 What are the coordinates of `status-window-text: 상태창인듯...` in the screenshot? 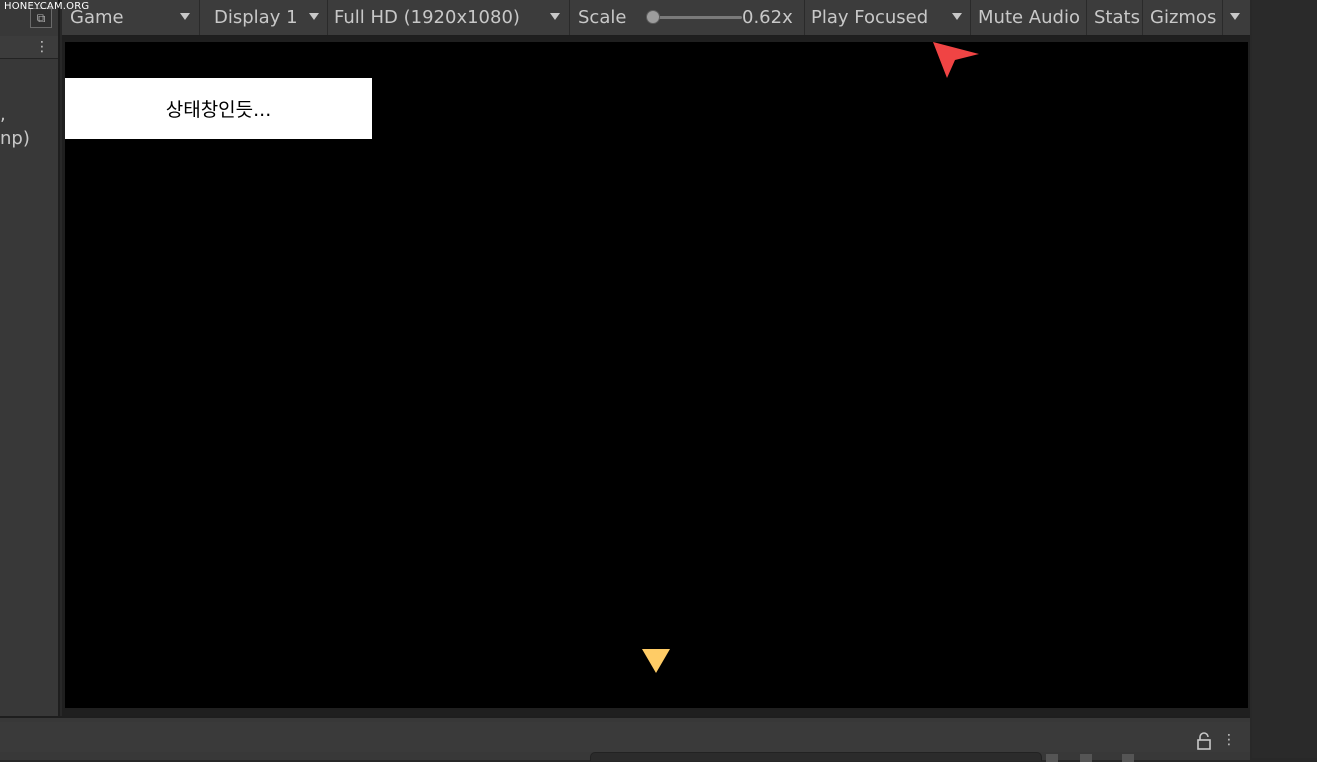 It's located at (218, 110).